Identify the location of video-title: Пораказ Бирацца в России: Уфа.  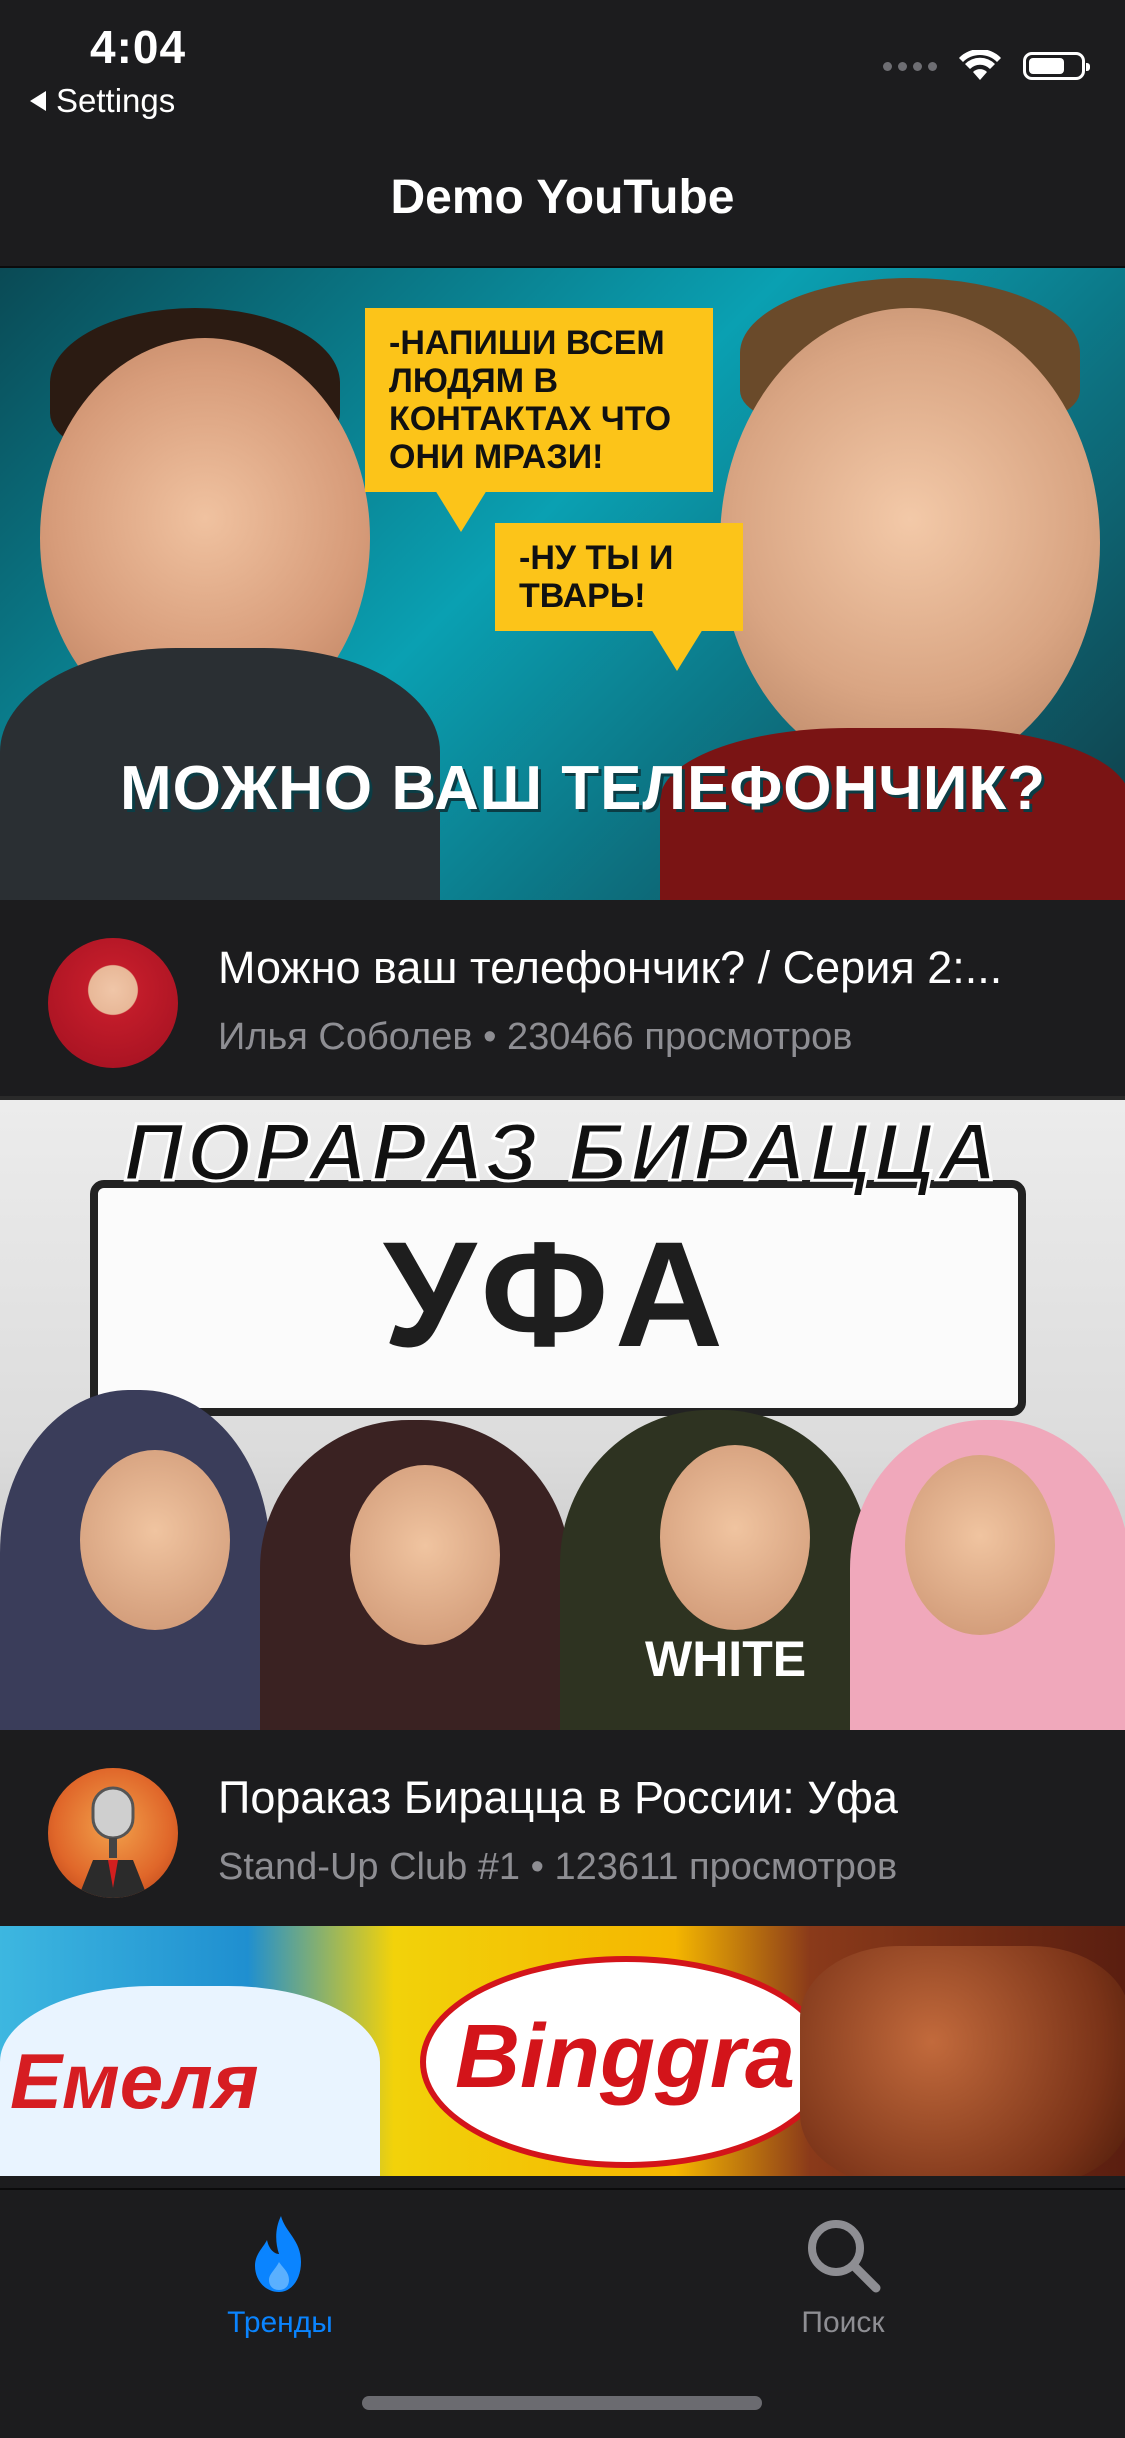
(648, 1798).